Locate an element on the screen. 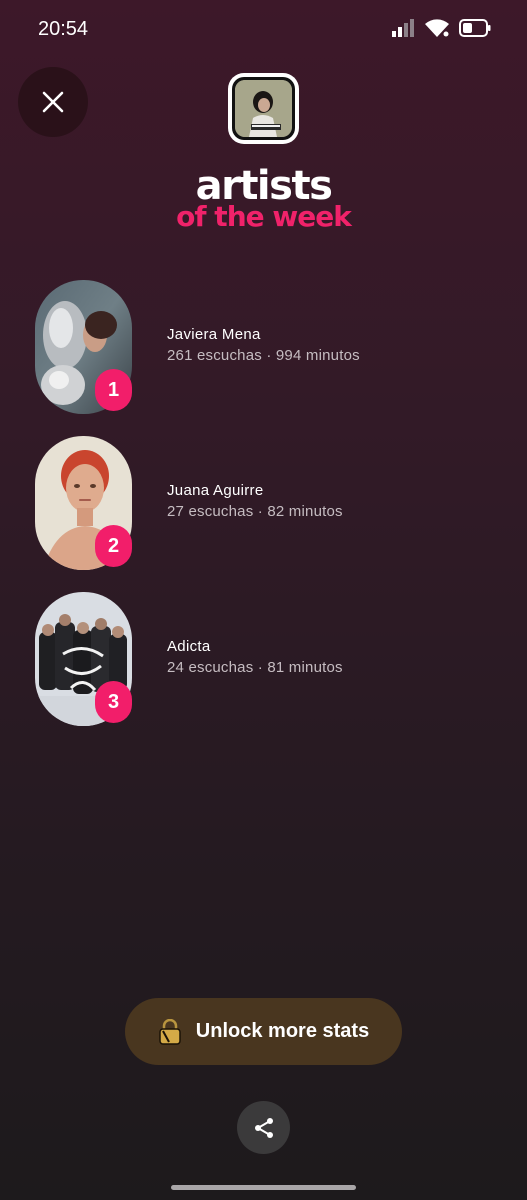 Image resolution: width=527 pixels, height=1200 pixels. artist-item-2: 2 Juana Aguirre 27 escuchas · 82 minutos is located at coordinates (265, 503).